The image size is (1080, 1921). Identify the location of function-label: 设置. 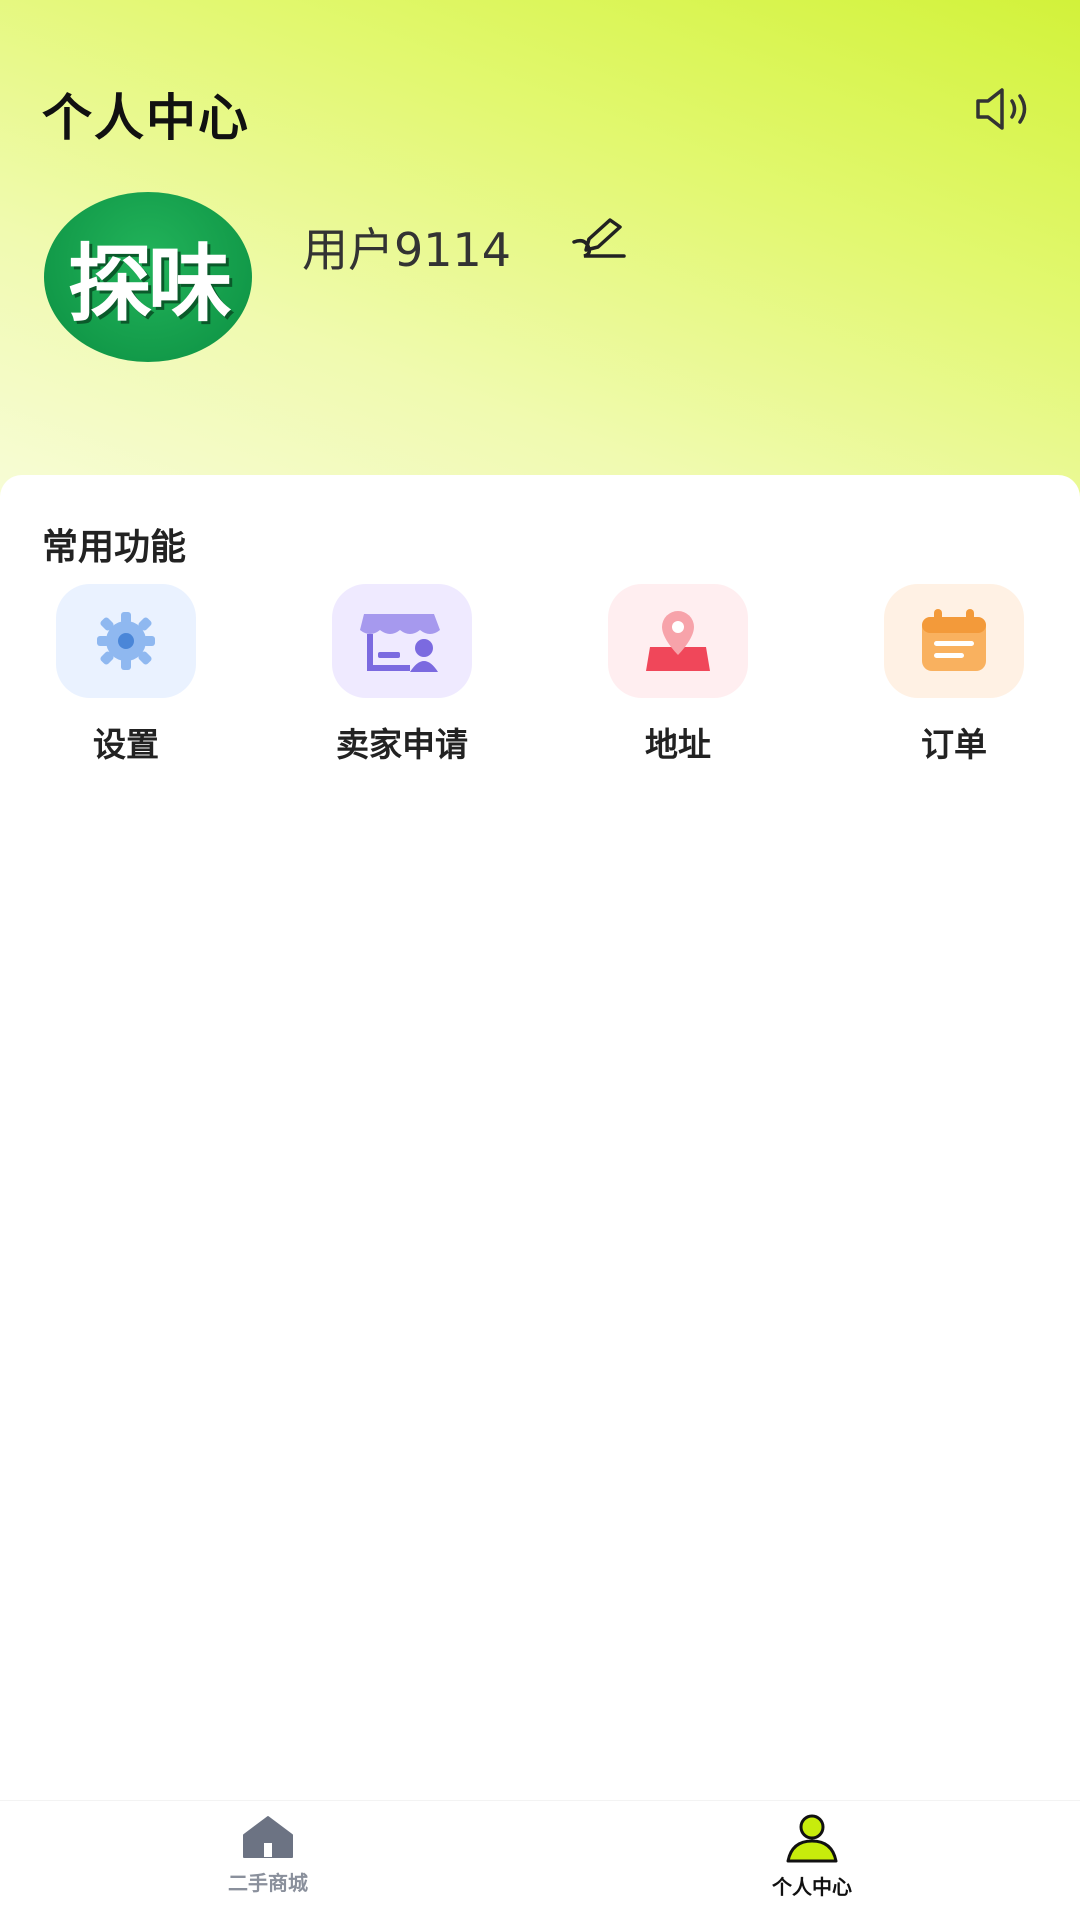
(126, 744).